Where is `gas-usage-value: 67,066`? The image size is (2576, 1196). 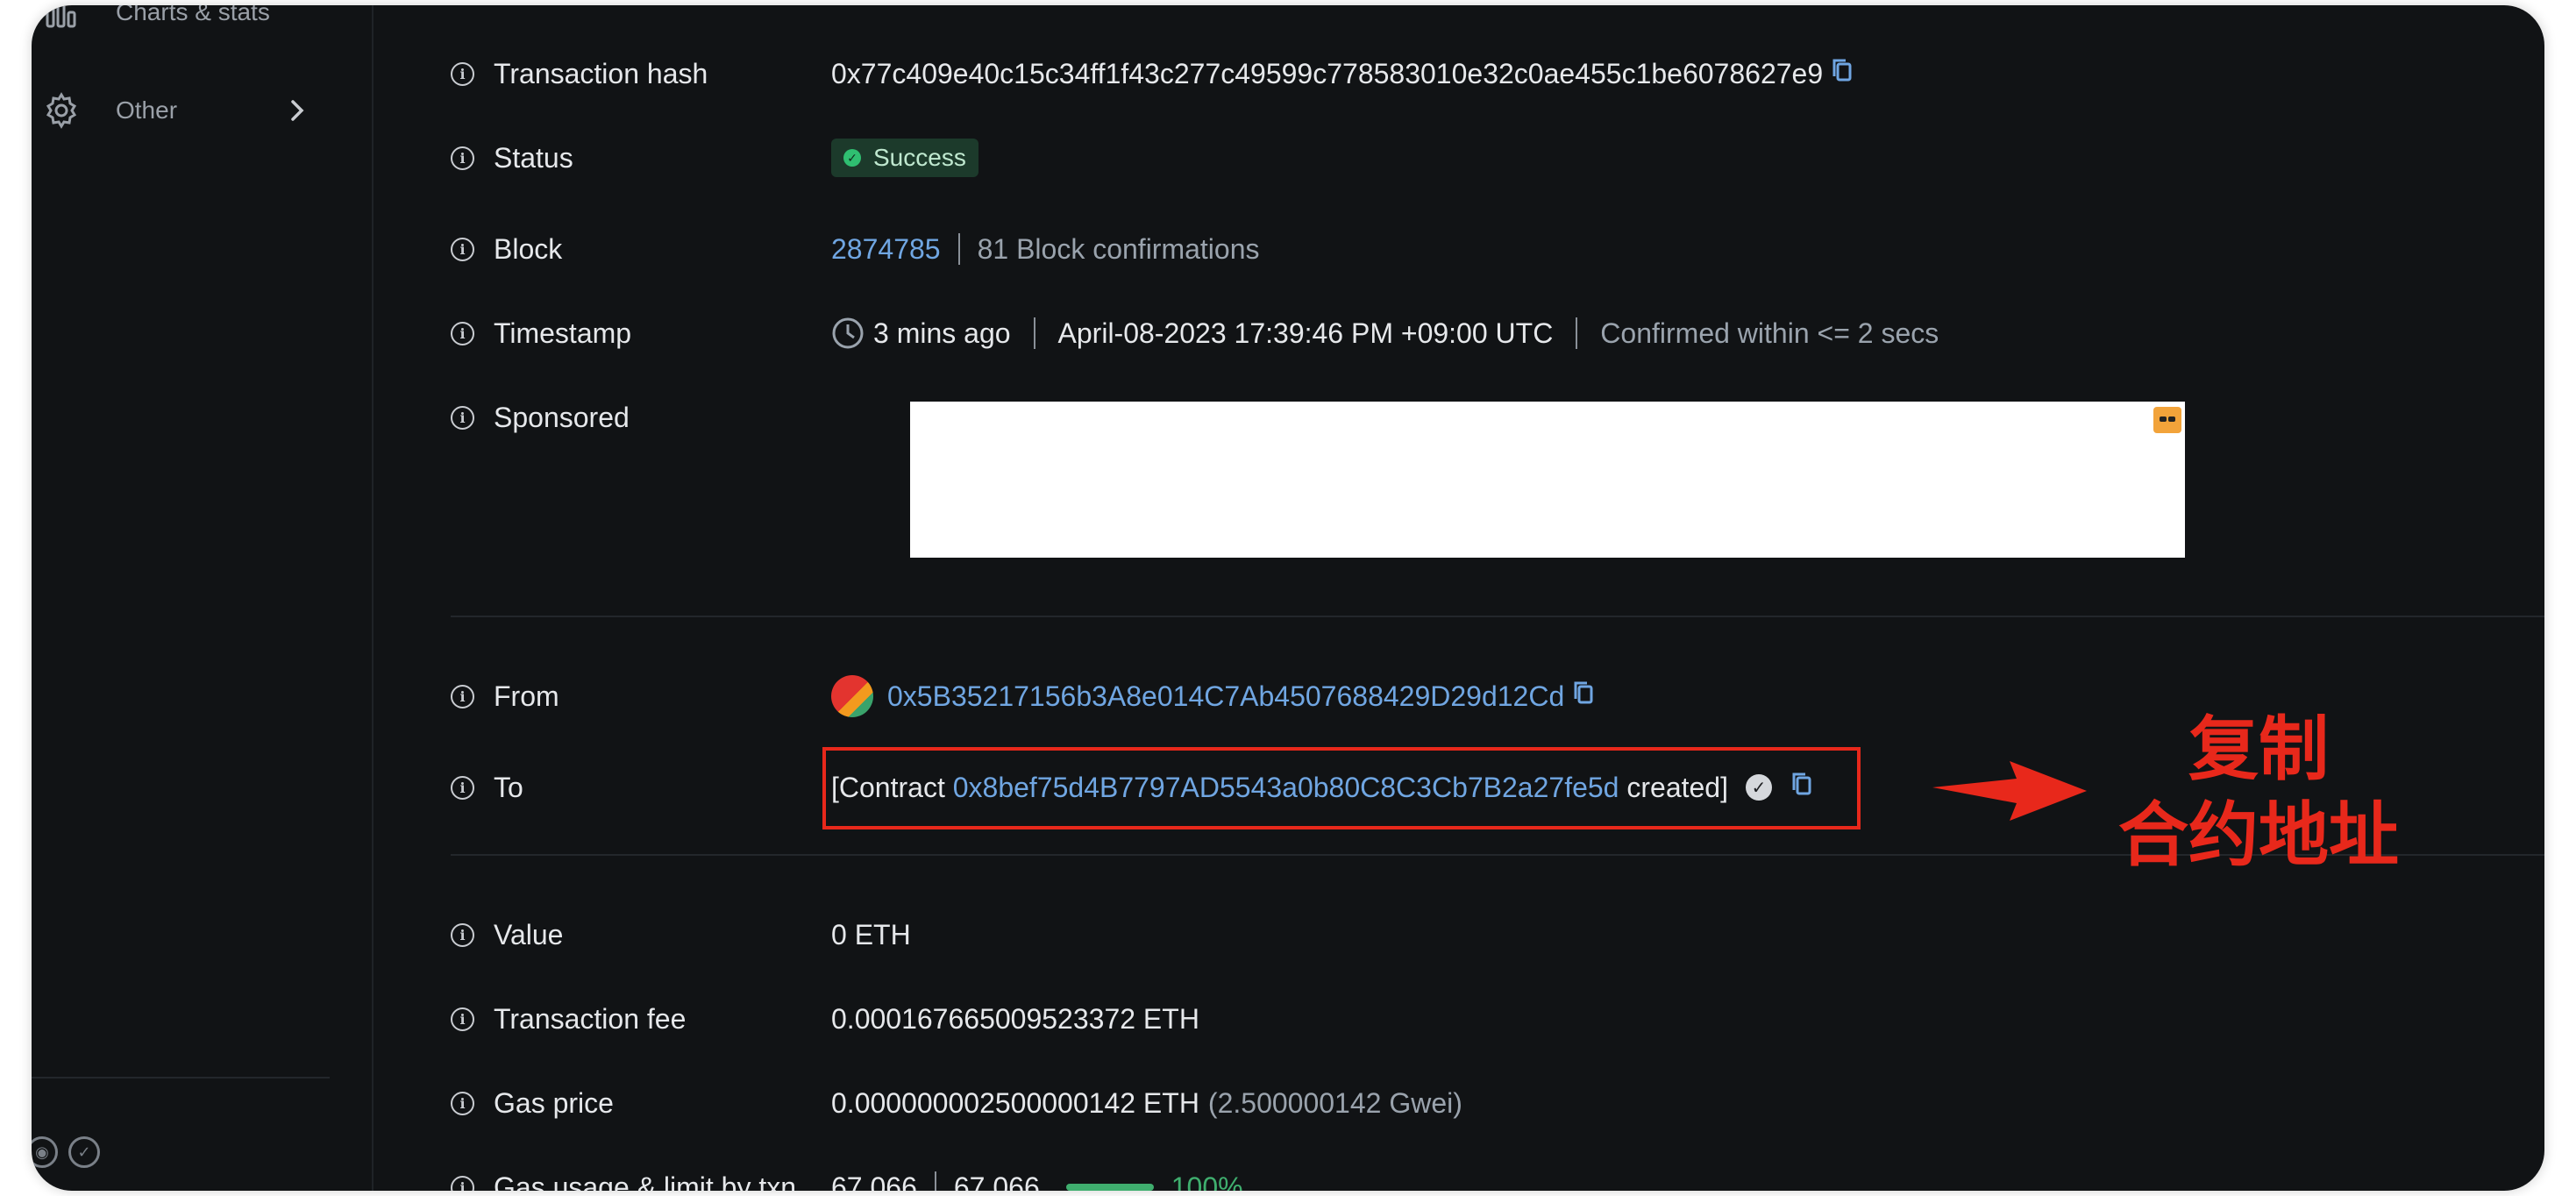
gas-usage-value: 67,066 is located at coordinates (874, 1181).